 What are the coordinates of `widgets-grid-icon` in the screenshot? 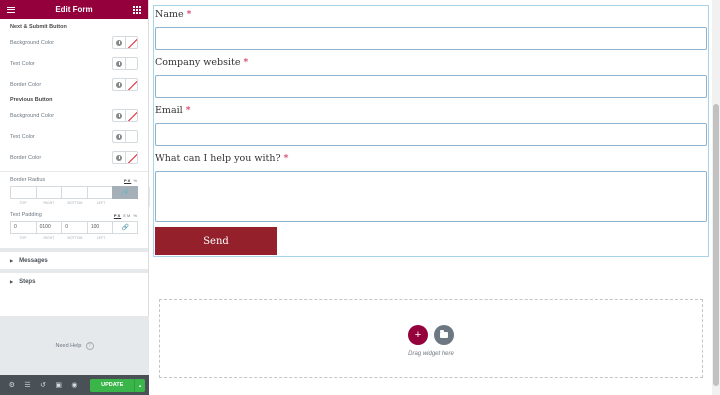 It's located at (137, 10).